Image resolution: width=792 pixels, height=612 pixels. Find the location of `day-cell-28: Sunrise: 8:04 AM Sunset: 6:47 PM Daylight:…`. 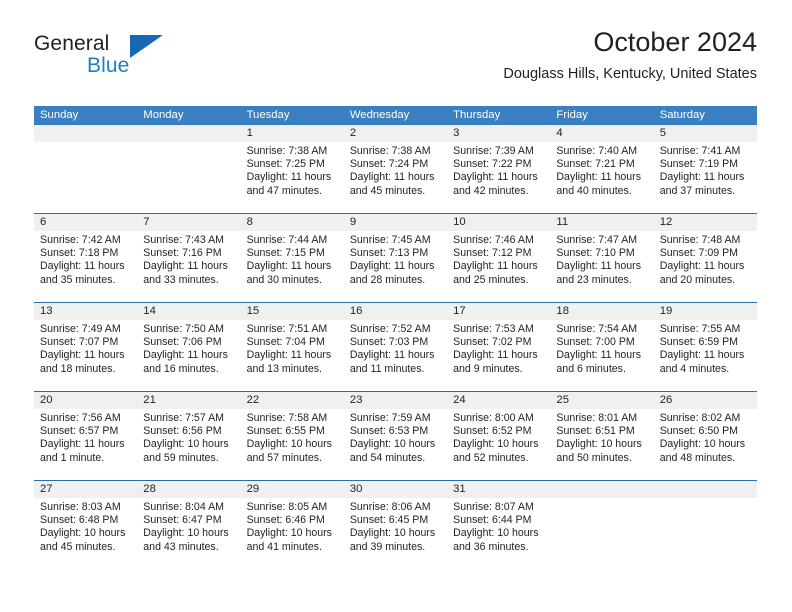

day-cell-28: Sunrise: 8:04 AM Sunset: 6:47 PM Daylight:… is located at coordinates (188, 533).